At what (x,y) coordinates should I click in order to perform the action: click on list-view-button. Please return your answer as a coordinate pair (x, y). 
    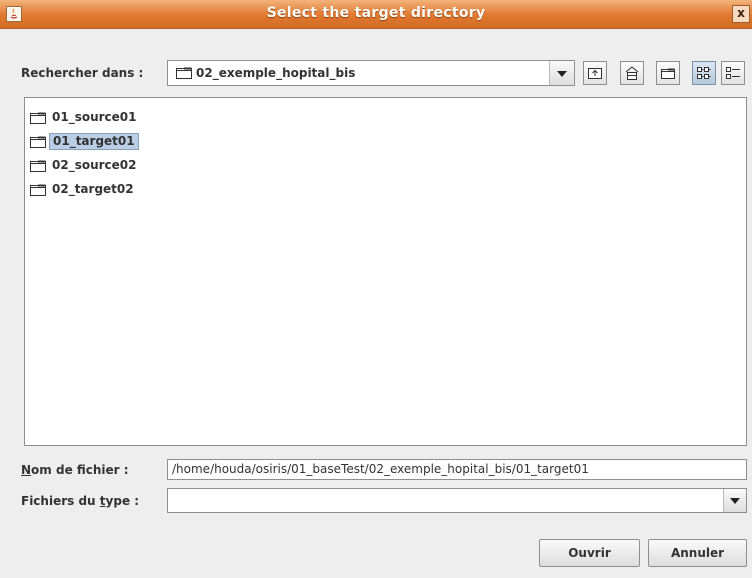
    Looking at the image, I should click on (704, 73).